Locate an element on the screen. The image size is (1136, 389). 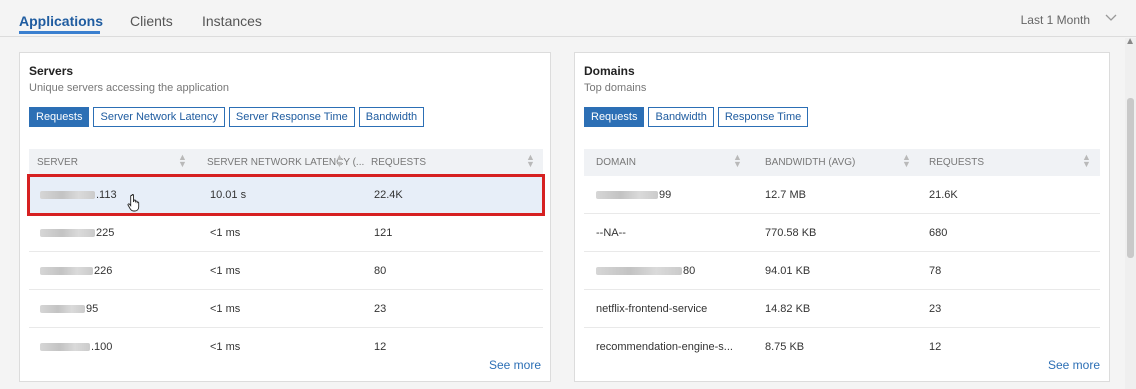
table-row: 99 12.7 MB 21.6K is located at coordinates (842, 195).